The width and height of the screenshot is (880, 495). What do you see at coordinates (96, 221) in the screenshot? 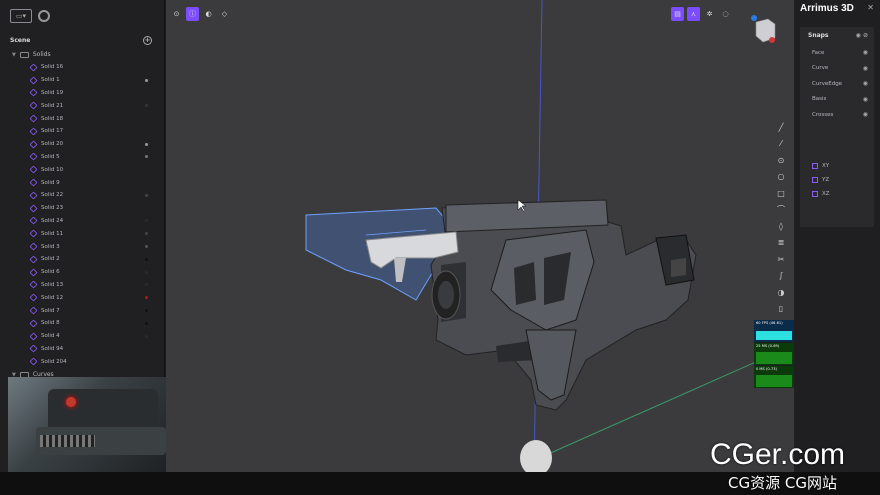
I see `list-item: Solid 24` at bounding box center [96, 221].